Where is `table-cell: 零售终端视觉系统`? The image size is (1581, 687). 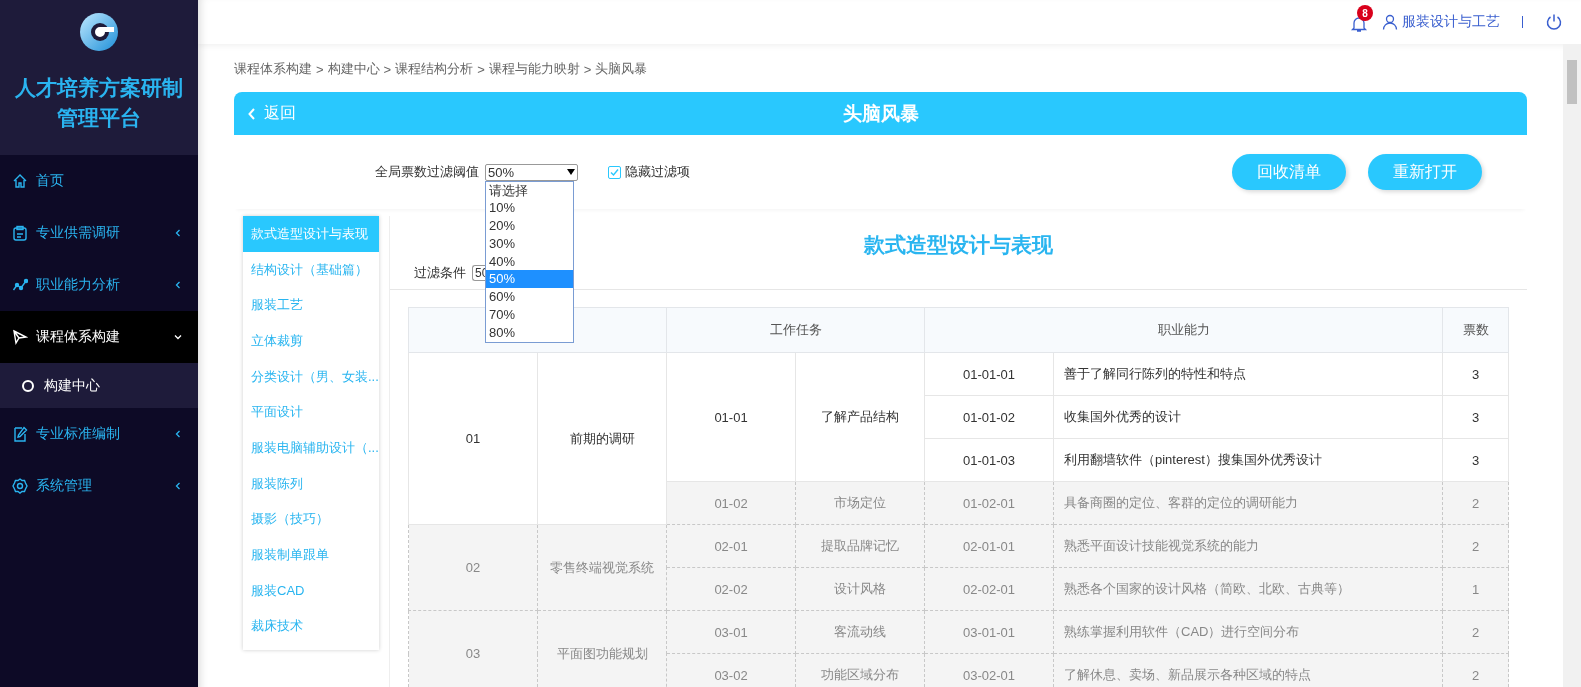 table-cell: 零售终端视觉系统 is located at coordinates (602, 567).